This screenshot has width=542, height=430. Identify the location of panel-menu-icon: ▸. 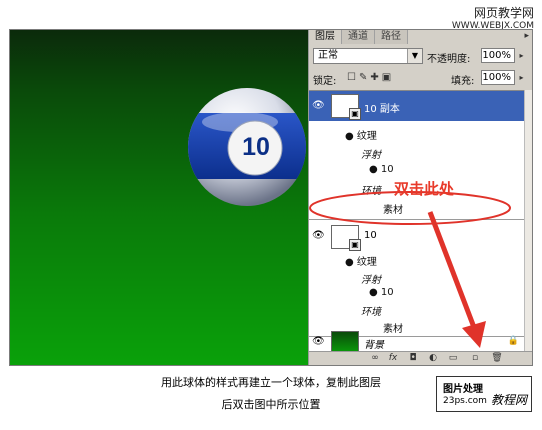
(526, 36).